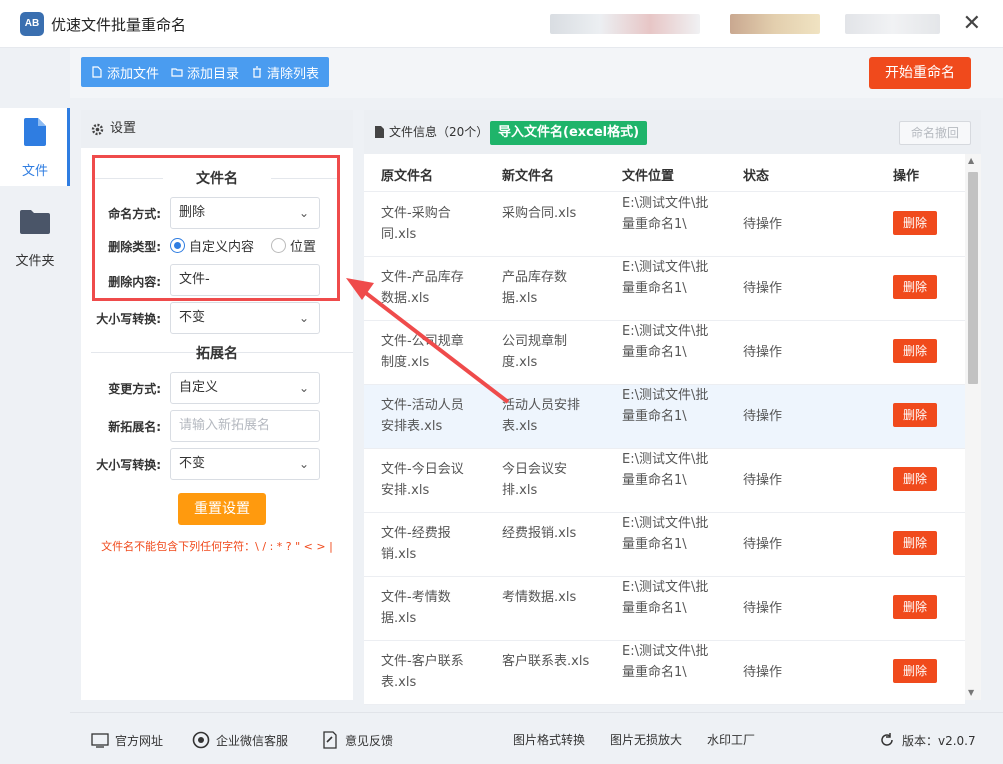 The width and height of the screenshot is (1003, 764). What do you see at coordinates (892, 24) in the screenshot?
I see `blurred-window-controls` at bounding box center [892, 24].